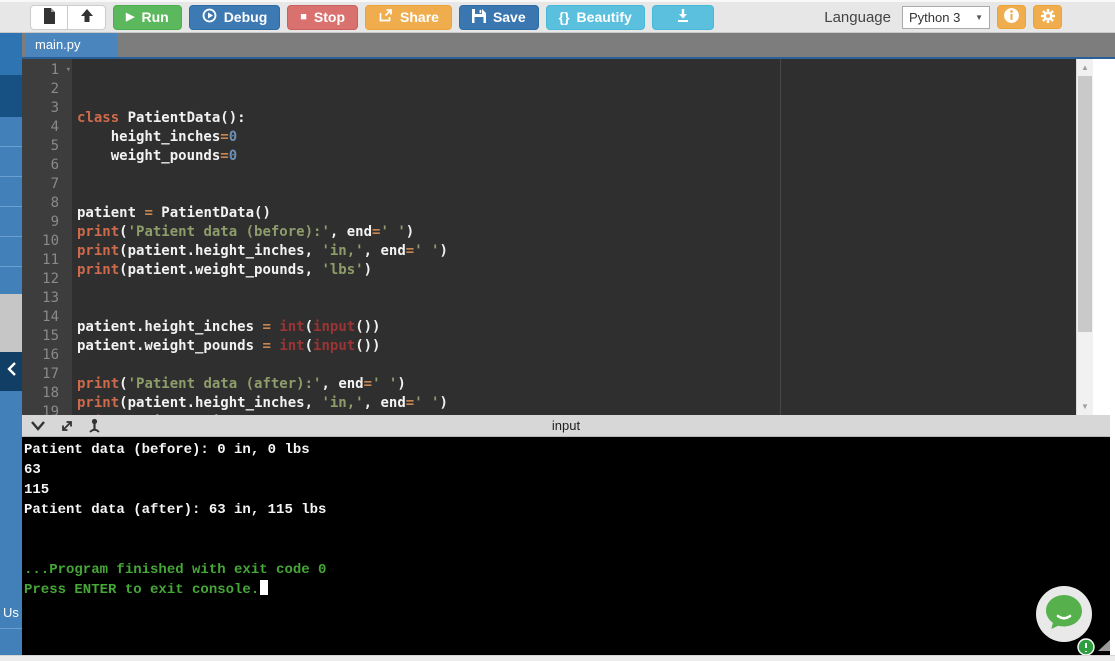  I want to click on code-line: weight_pounds=0, so click(576, 156).